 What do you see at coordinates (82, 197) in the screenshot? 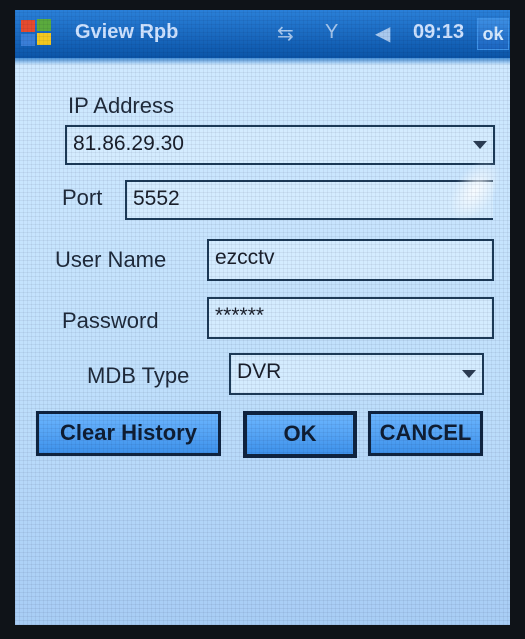
I see `port-label: Port` at bounding box center [82, 197].